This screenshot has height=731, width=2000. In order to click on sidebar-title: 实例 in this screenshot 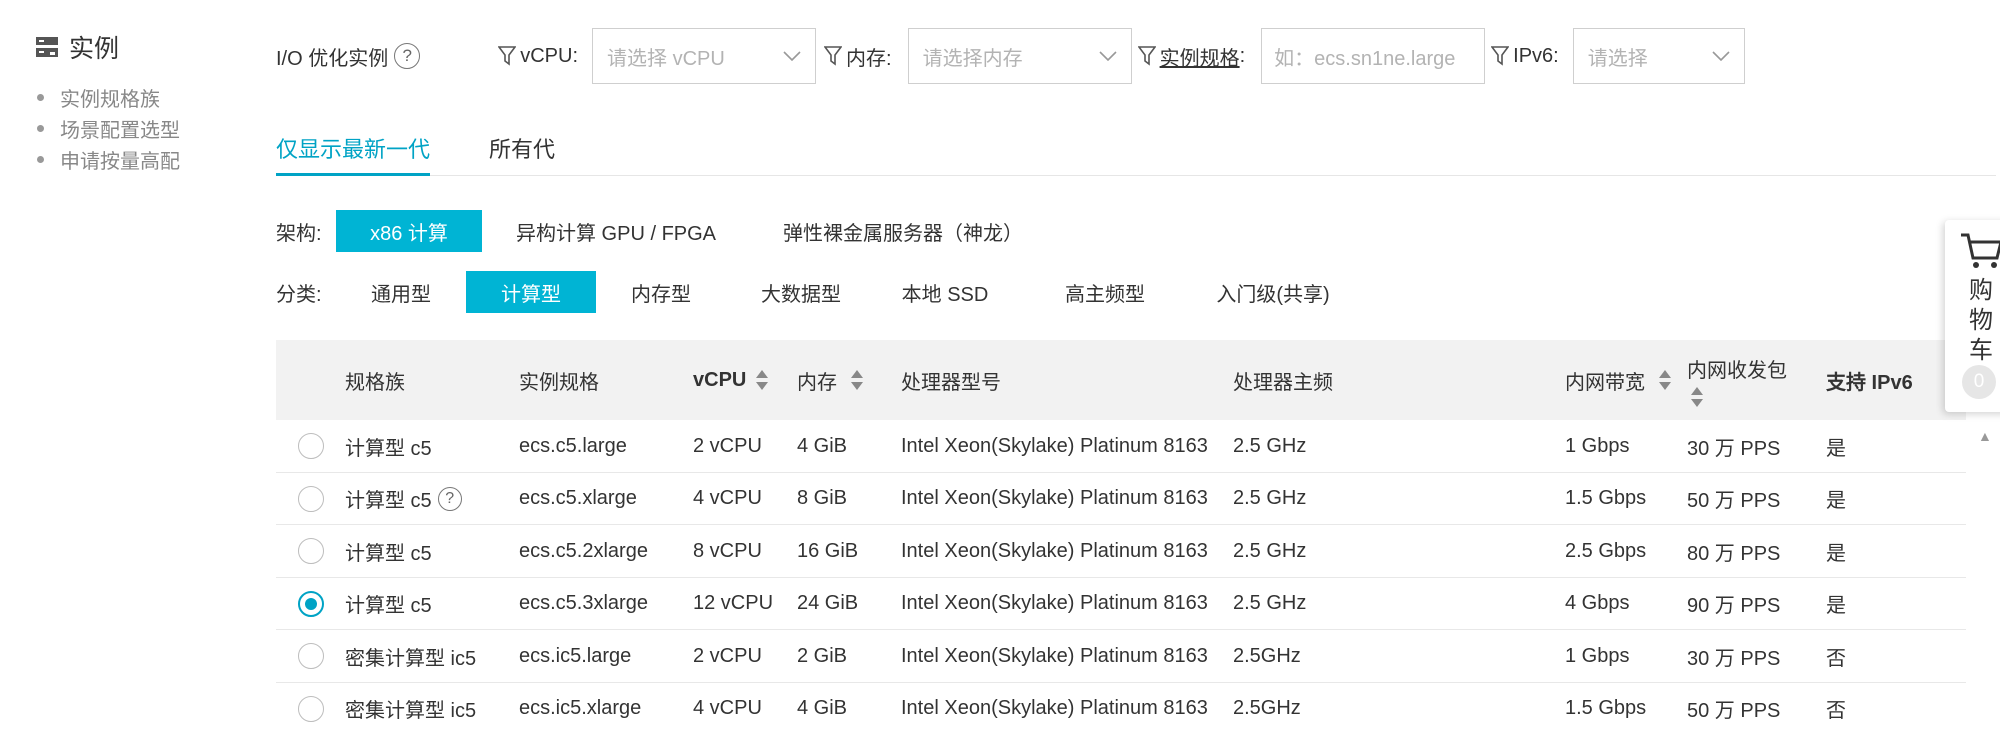, I will do `click(145, 47)`.